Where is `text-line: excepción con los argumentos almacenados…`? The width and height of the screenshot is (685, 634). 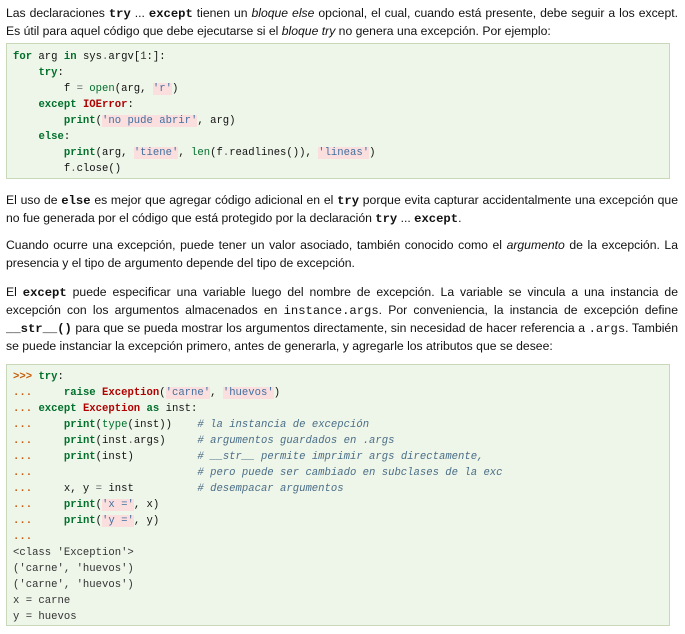
text-line: excepción con los argumentos almacenados… is located at coordinates (342, 310).